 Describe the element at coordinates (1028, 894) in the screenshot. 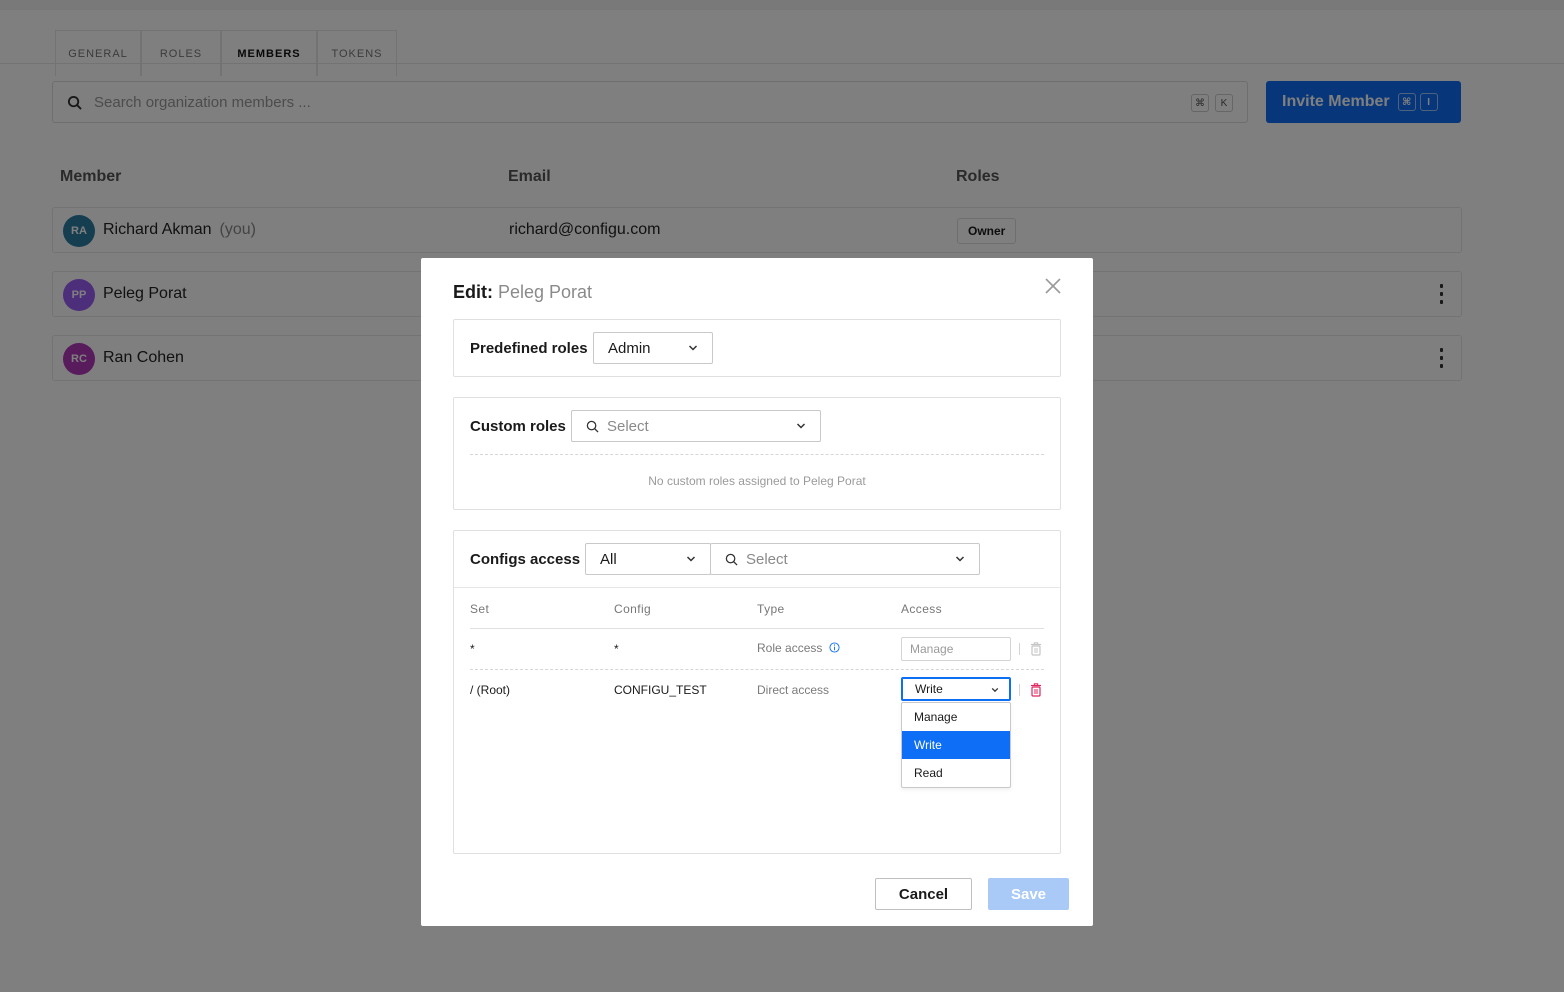

I see `save-button: Save` at that location.